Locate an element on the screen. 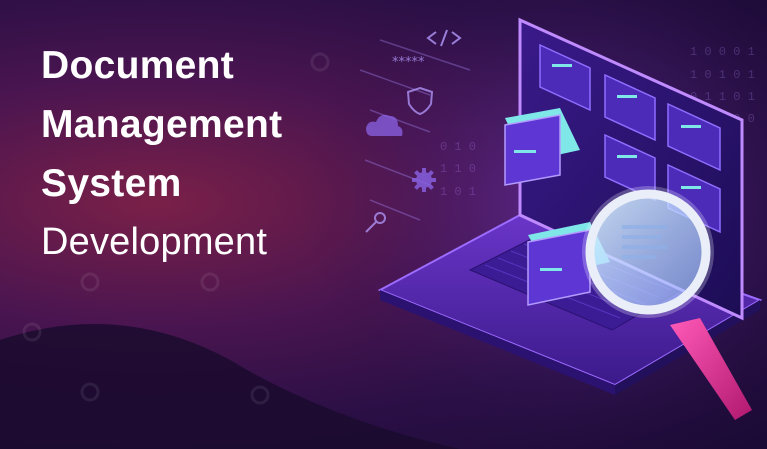  banner-subtitle: Development is located at coordinates (154, 242).